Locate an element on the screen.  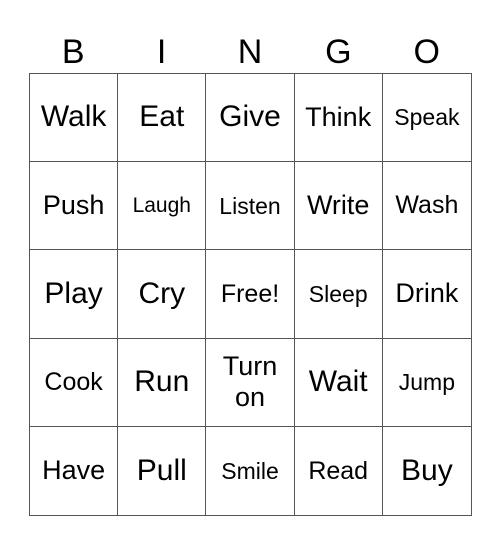
bingo-cell: Pull is located at coordinates (162, 470).